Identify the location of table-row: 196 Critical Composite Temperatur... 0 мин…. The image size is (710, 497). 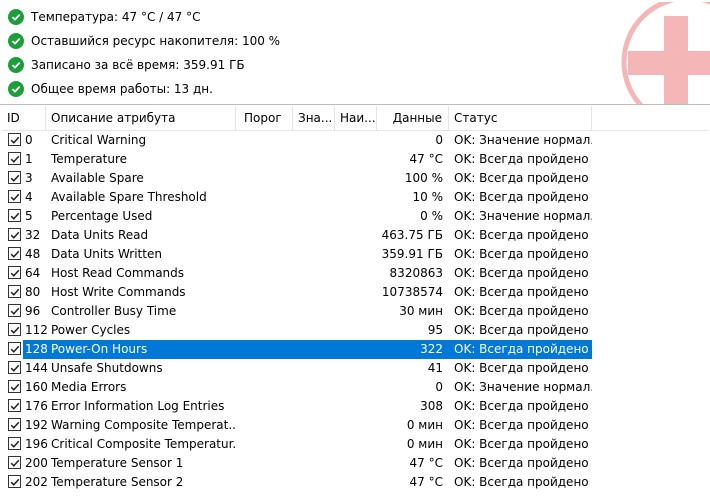
(355, 444).